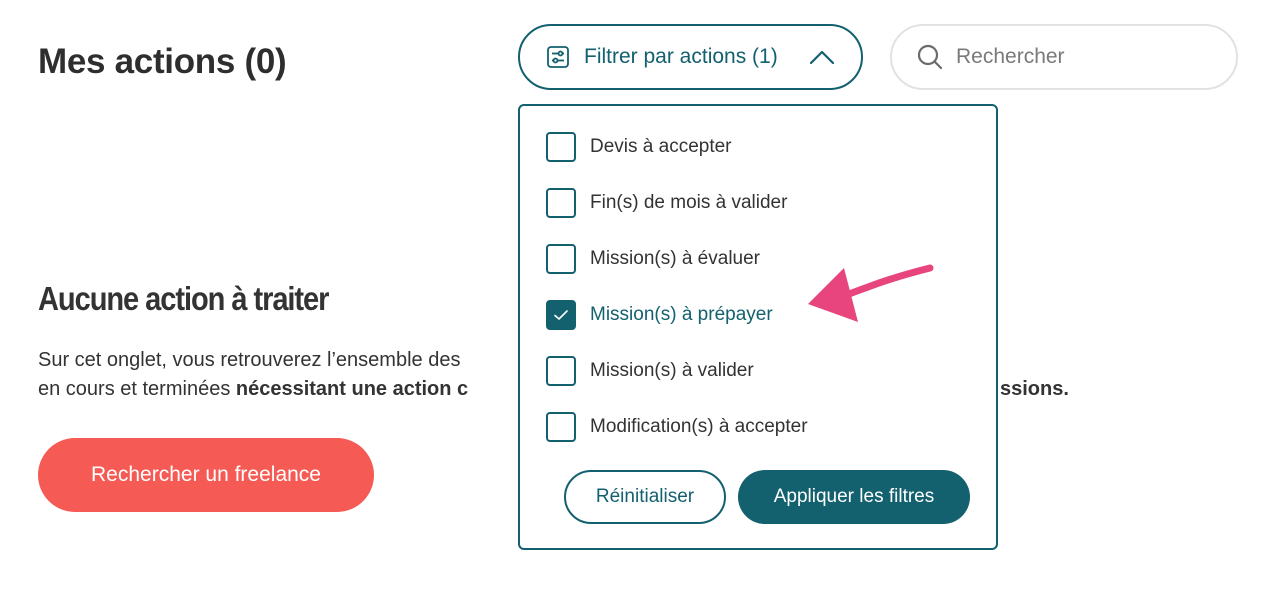 This screenshot has height=590, width=1262. I want to click on empty-state-title: Aucune action à traiter, so click(183, 298).